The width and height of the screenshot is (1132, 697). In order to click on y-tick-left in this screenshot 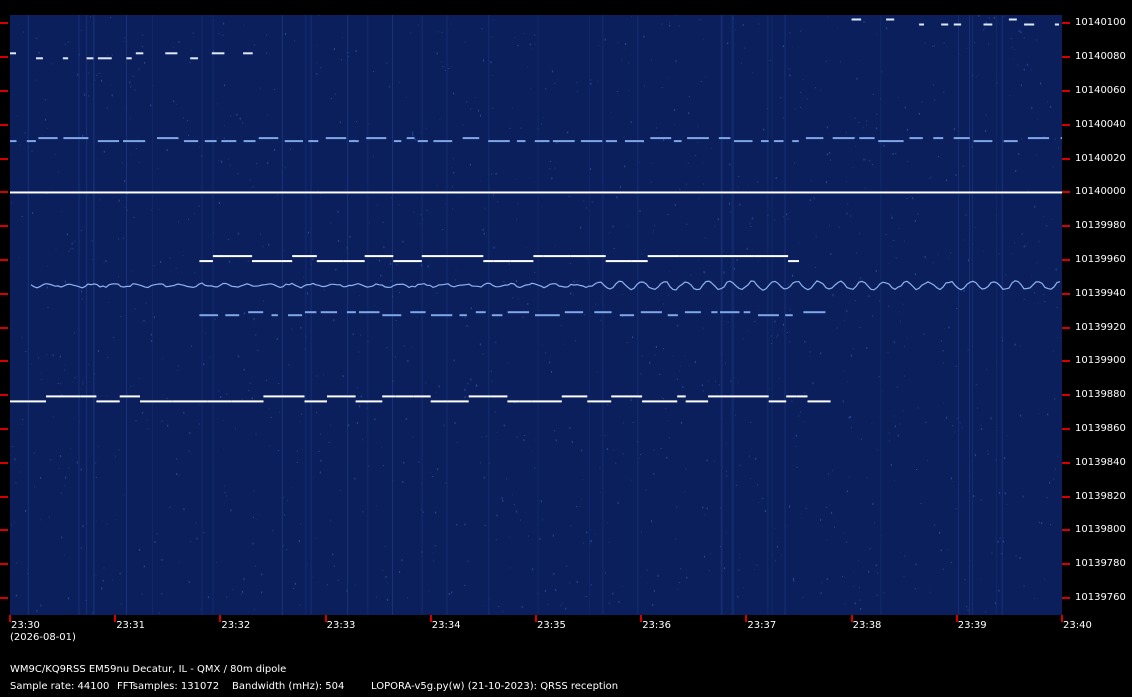, I will do `click(4, 598)`.